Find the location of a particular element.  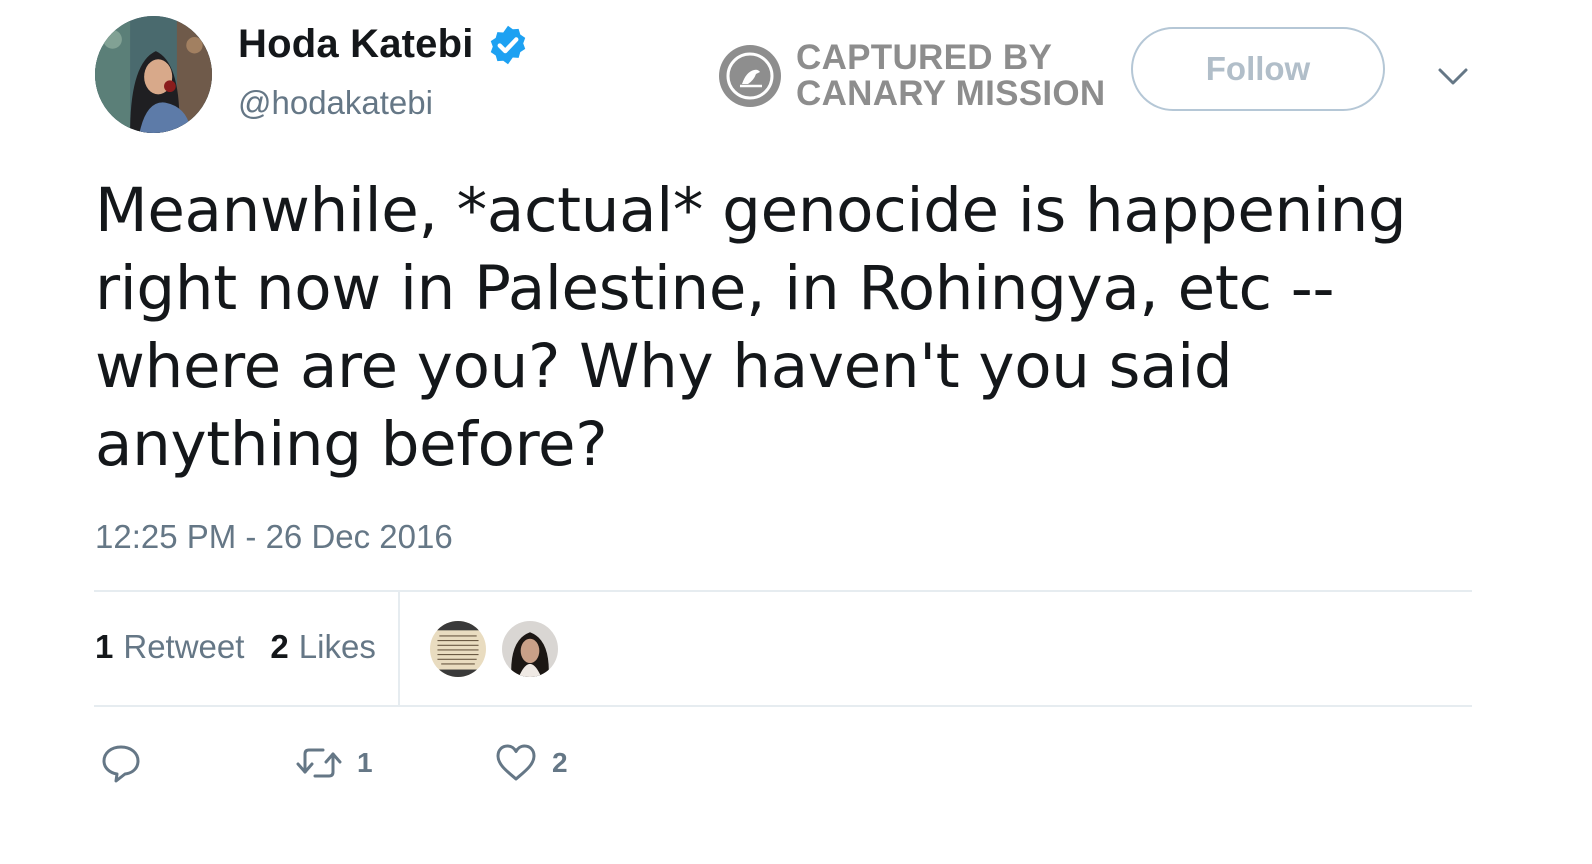

reply-icon is located at coordinates (121, 764).